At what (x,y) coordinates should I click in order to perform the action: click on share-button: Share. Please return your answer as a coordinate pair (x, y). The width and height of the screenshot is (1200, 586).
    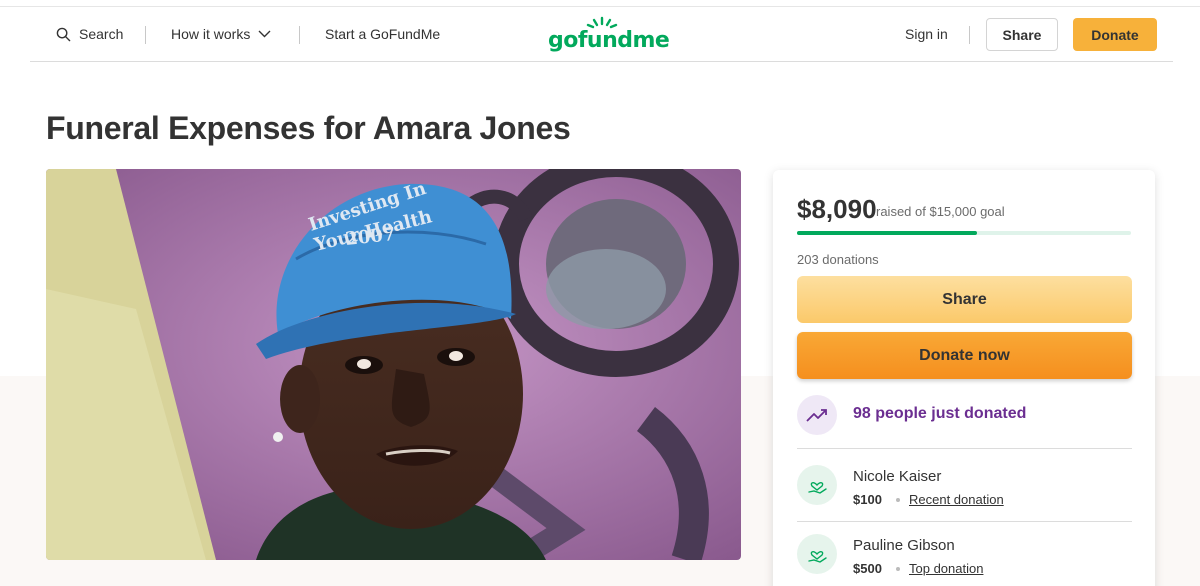
    Looking at the image, I should click on (964, 299).